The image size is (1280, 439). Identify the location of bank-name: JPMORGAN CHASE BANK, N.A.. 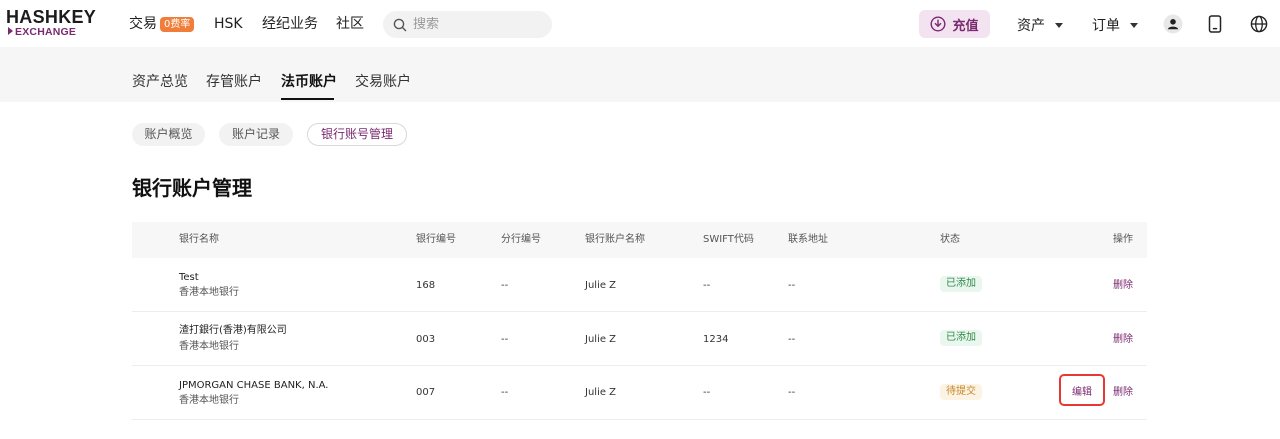
(254, 385).